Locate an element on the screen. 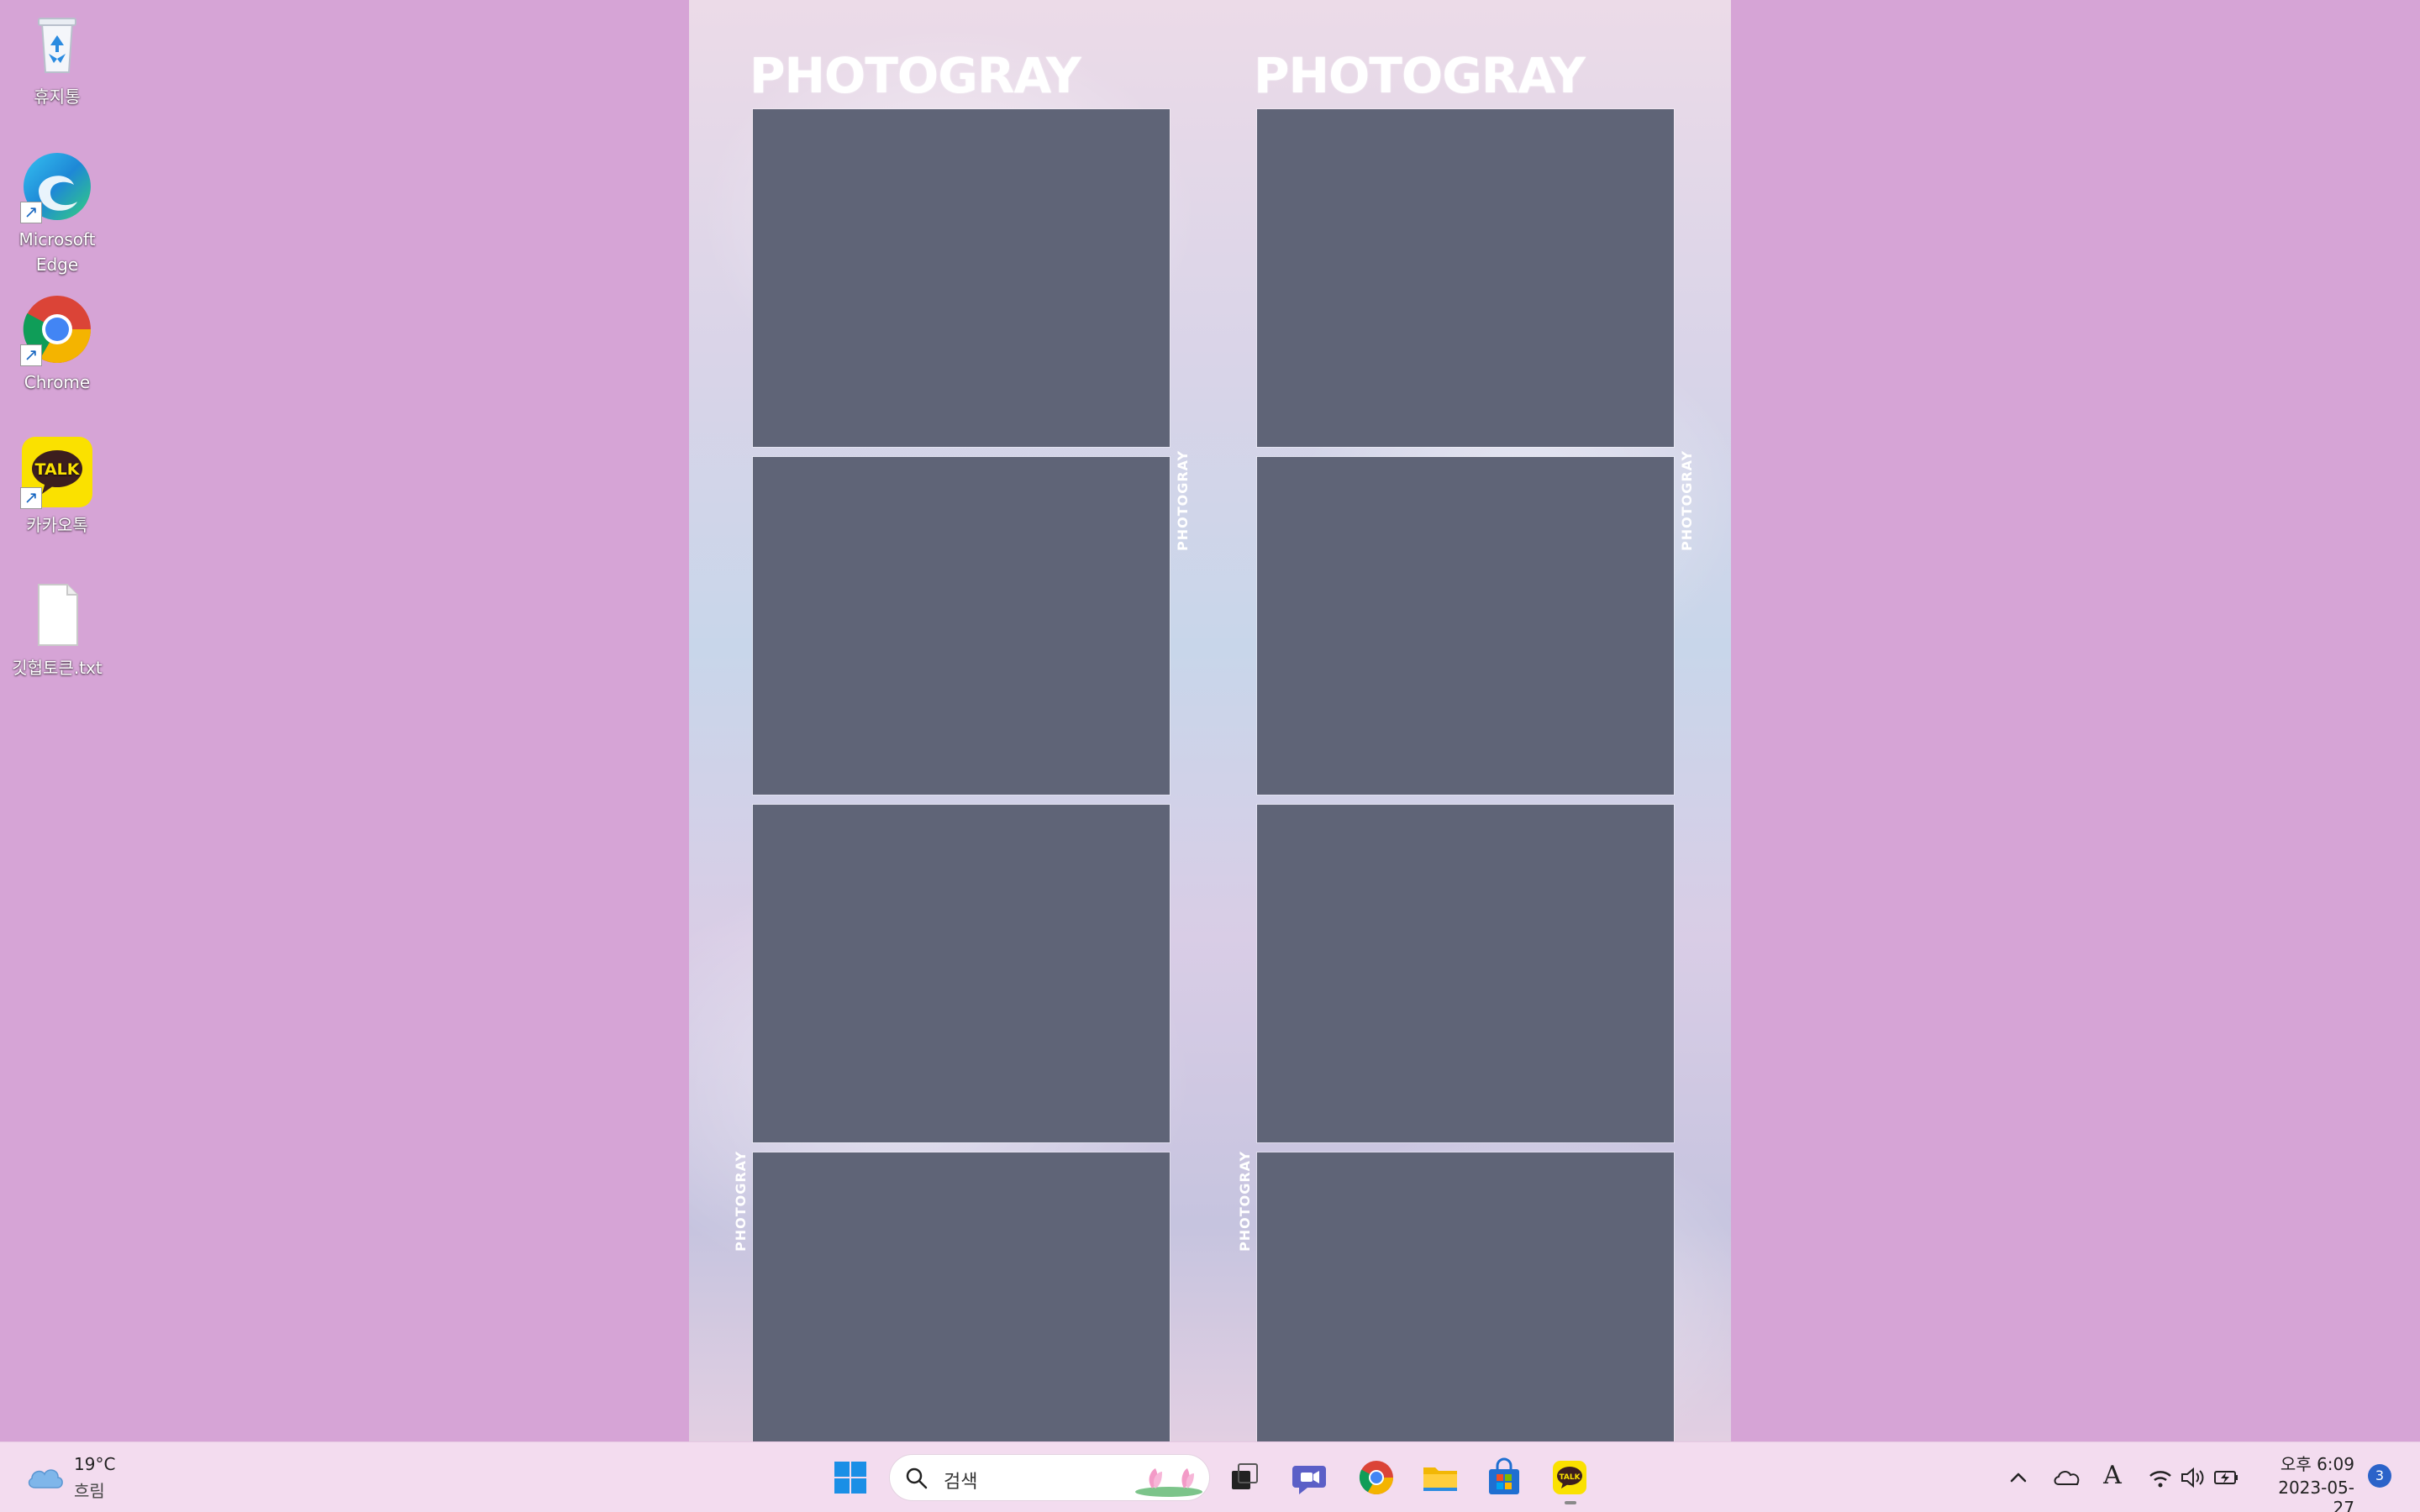 The image size is (2420, 1512). chevron-up-icon is located at coordinates (2019, 1478).